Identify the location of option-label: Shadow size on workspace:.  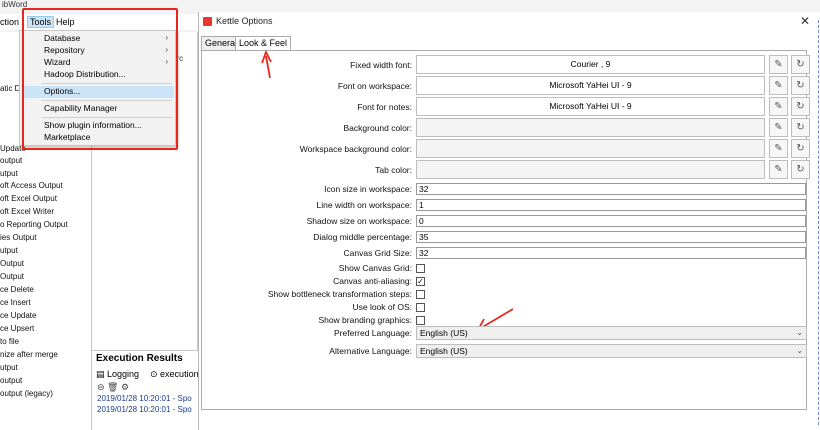
(359, 221).